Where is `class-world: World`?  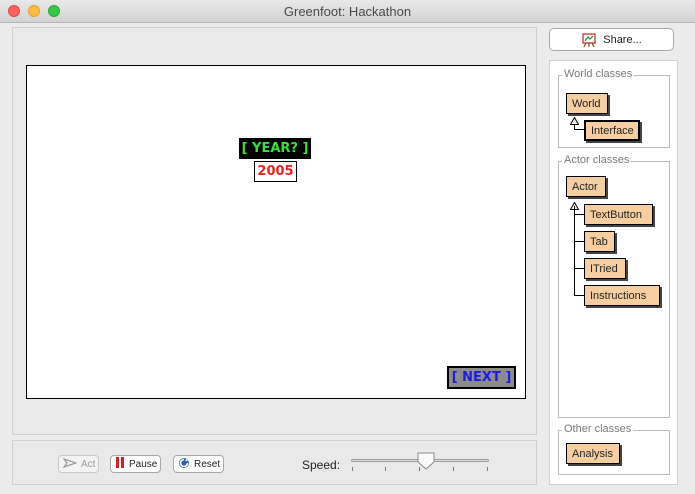
class-world: World is located at coordinates (587, 103).